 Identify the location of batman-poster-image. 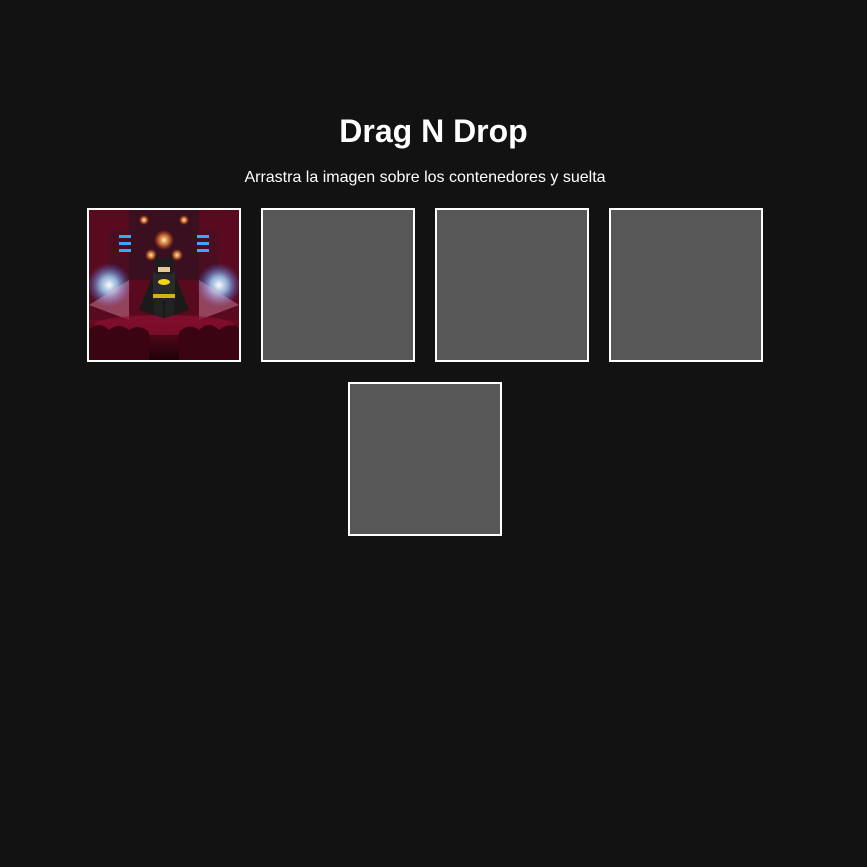
(164, 285).